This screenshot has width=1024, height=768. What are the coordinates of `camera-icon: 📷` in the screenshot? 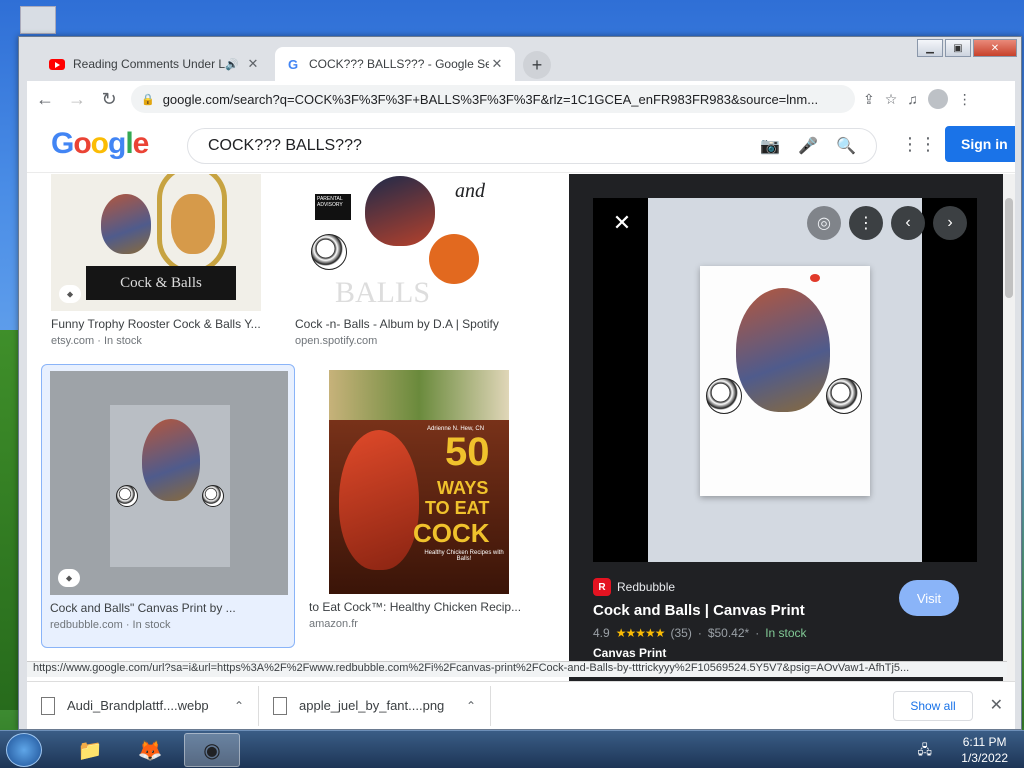 It's located at (770, 146).